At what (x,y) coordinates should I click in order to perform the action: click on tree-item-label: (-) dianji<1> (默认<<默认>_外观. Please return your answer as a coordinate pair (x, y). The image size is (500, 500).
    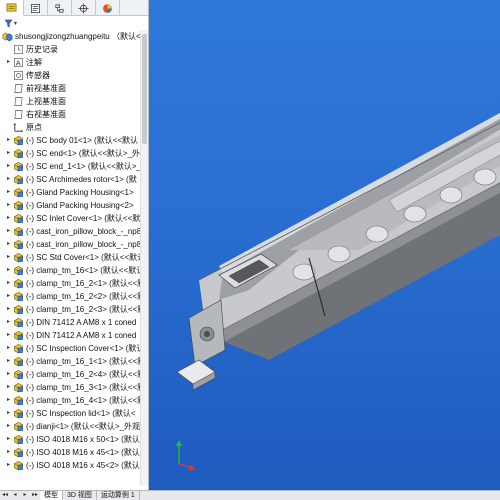
    Looking at the image, I should click on (83, 426).